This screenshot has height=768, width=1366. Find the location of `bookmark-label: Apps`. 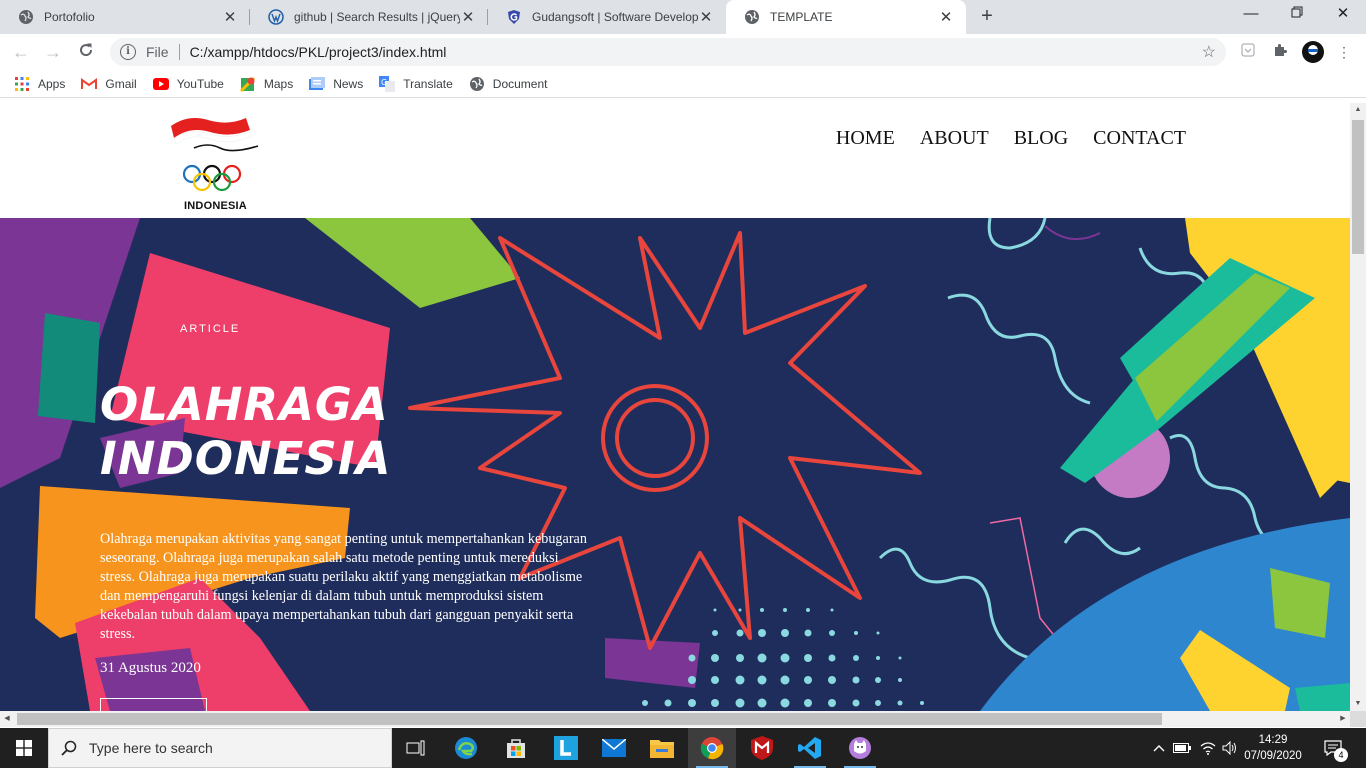

bookmark-label: Apps is located at coordinates (52, 83).